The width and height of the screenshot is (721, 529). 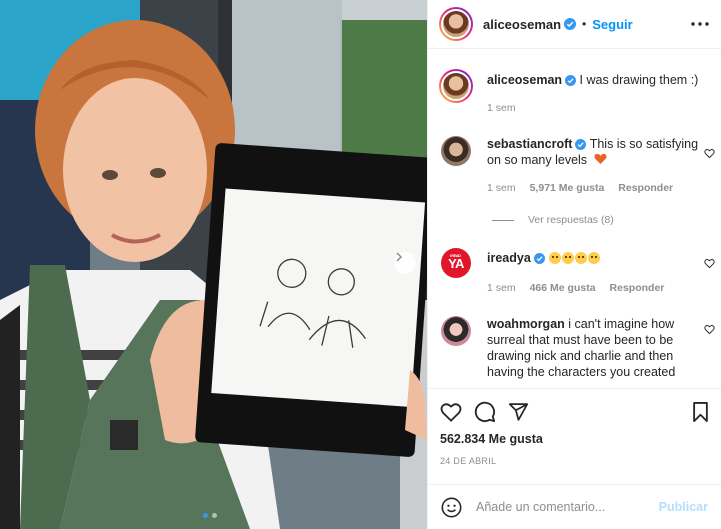 I want to click on view-replies-button: Ver respuestas (8), so click(x=553, y=220).